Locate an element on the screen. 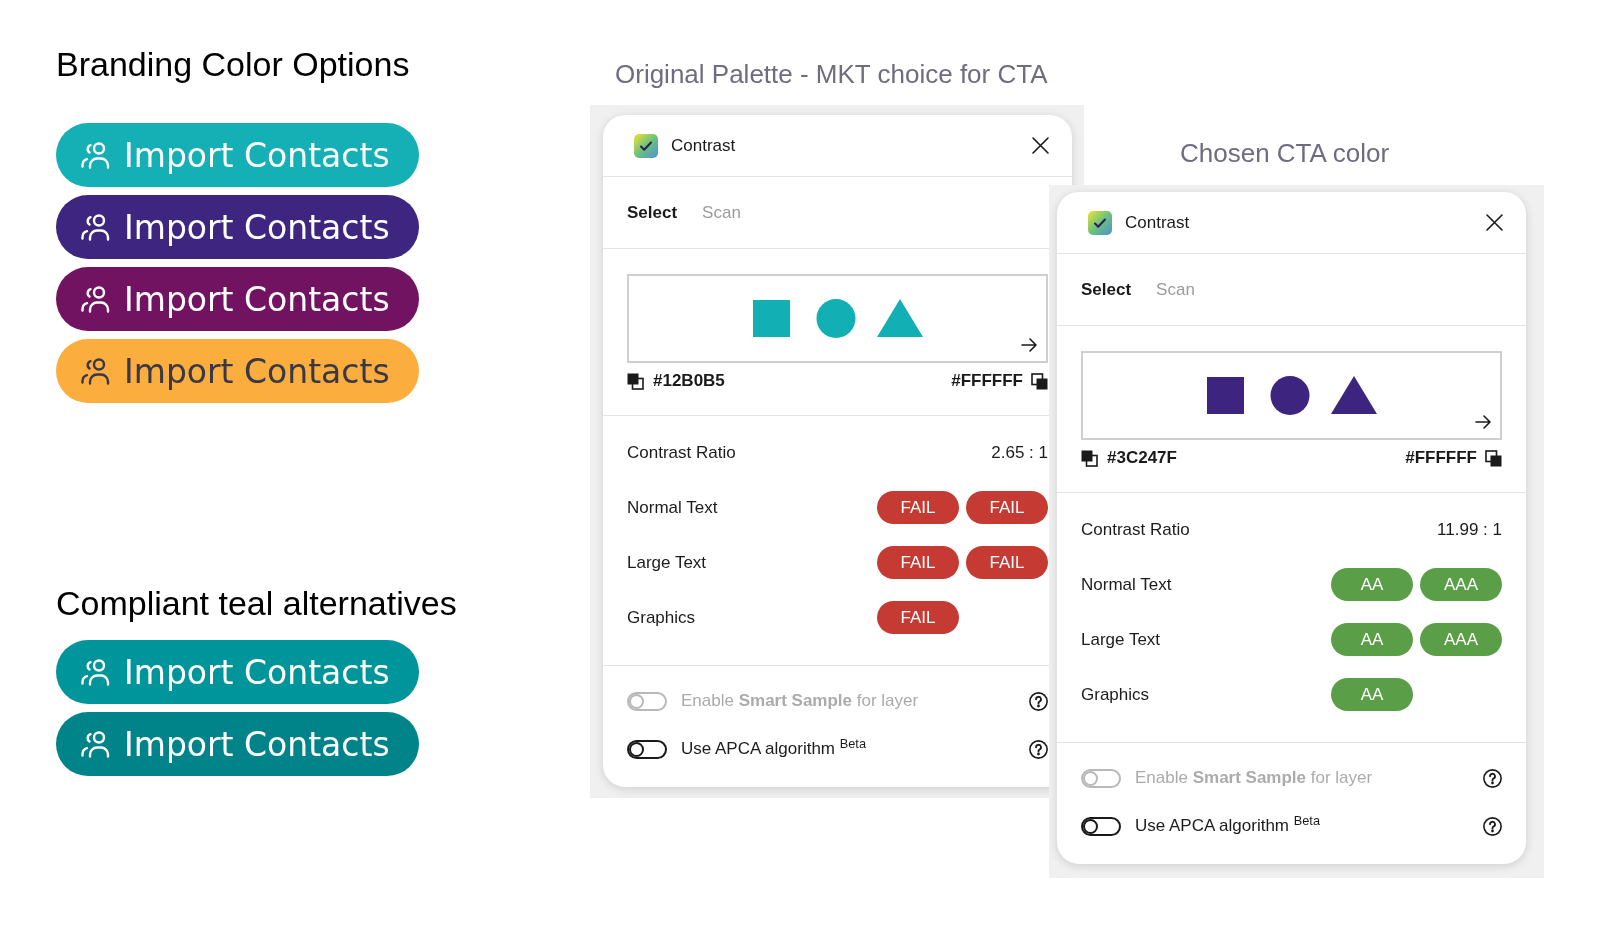 This screenshot has width=1600, height=934. caption: Chosen CTA color is located at coordinates (1285, 153).